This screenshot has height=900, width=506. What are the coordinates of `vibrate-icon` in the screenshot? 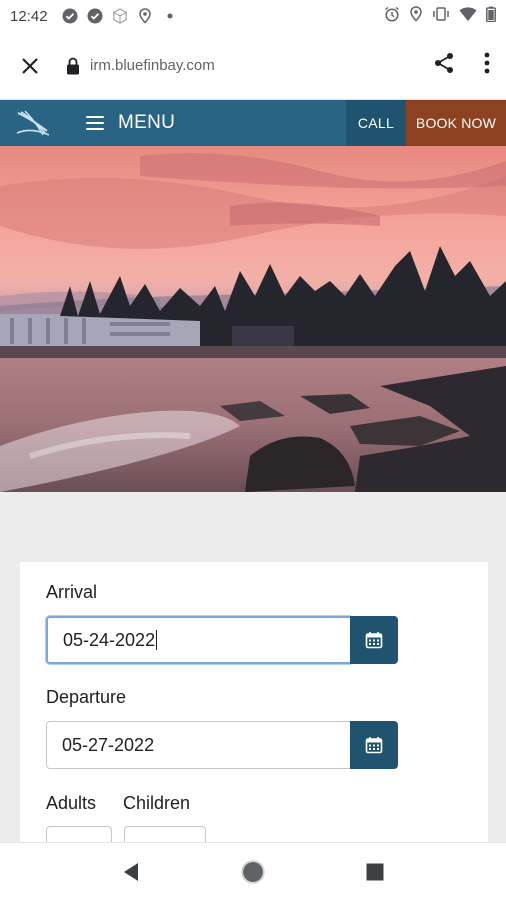 It's located at (441, 16).